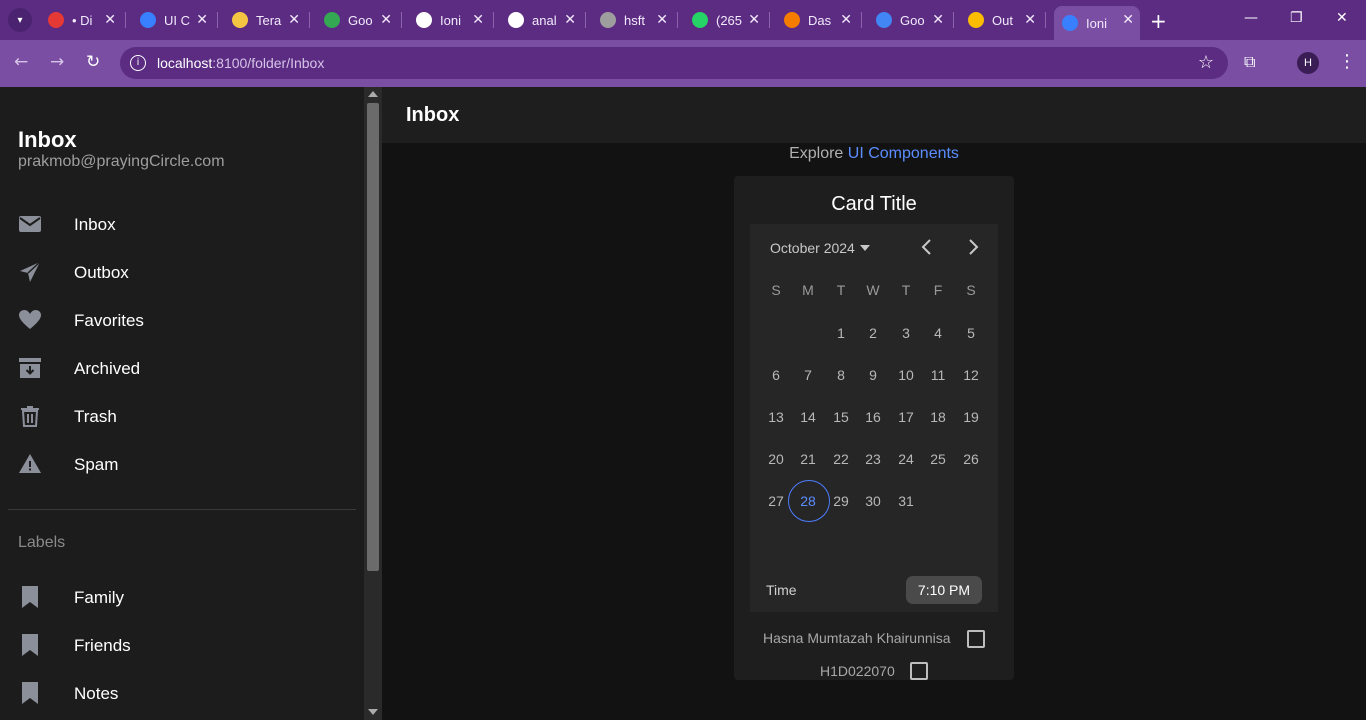  I want to click on menu-item-outbox: Outbox, so click(178, 272).